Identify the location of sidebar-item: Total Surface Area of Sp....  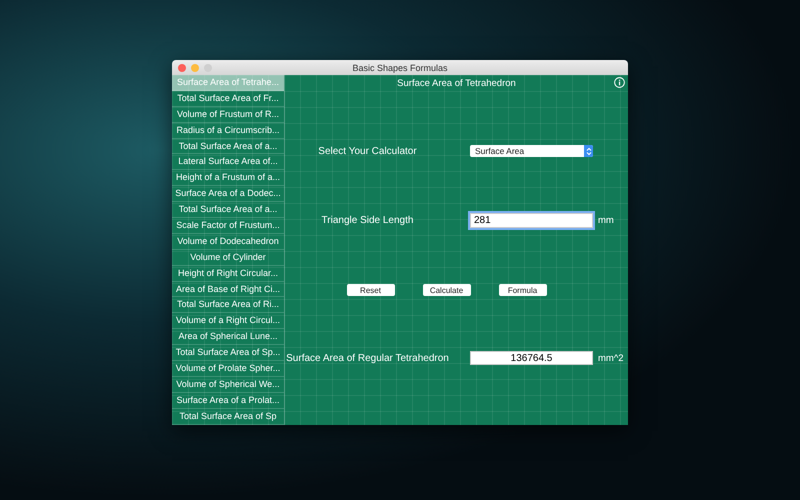
(228, 353).